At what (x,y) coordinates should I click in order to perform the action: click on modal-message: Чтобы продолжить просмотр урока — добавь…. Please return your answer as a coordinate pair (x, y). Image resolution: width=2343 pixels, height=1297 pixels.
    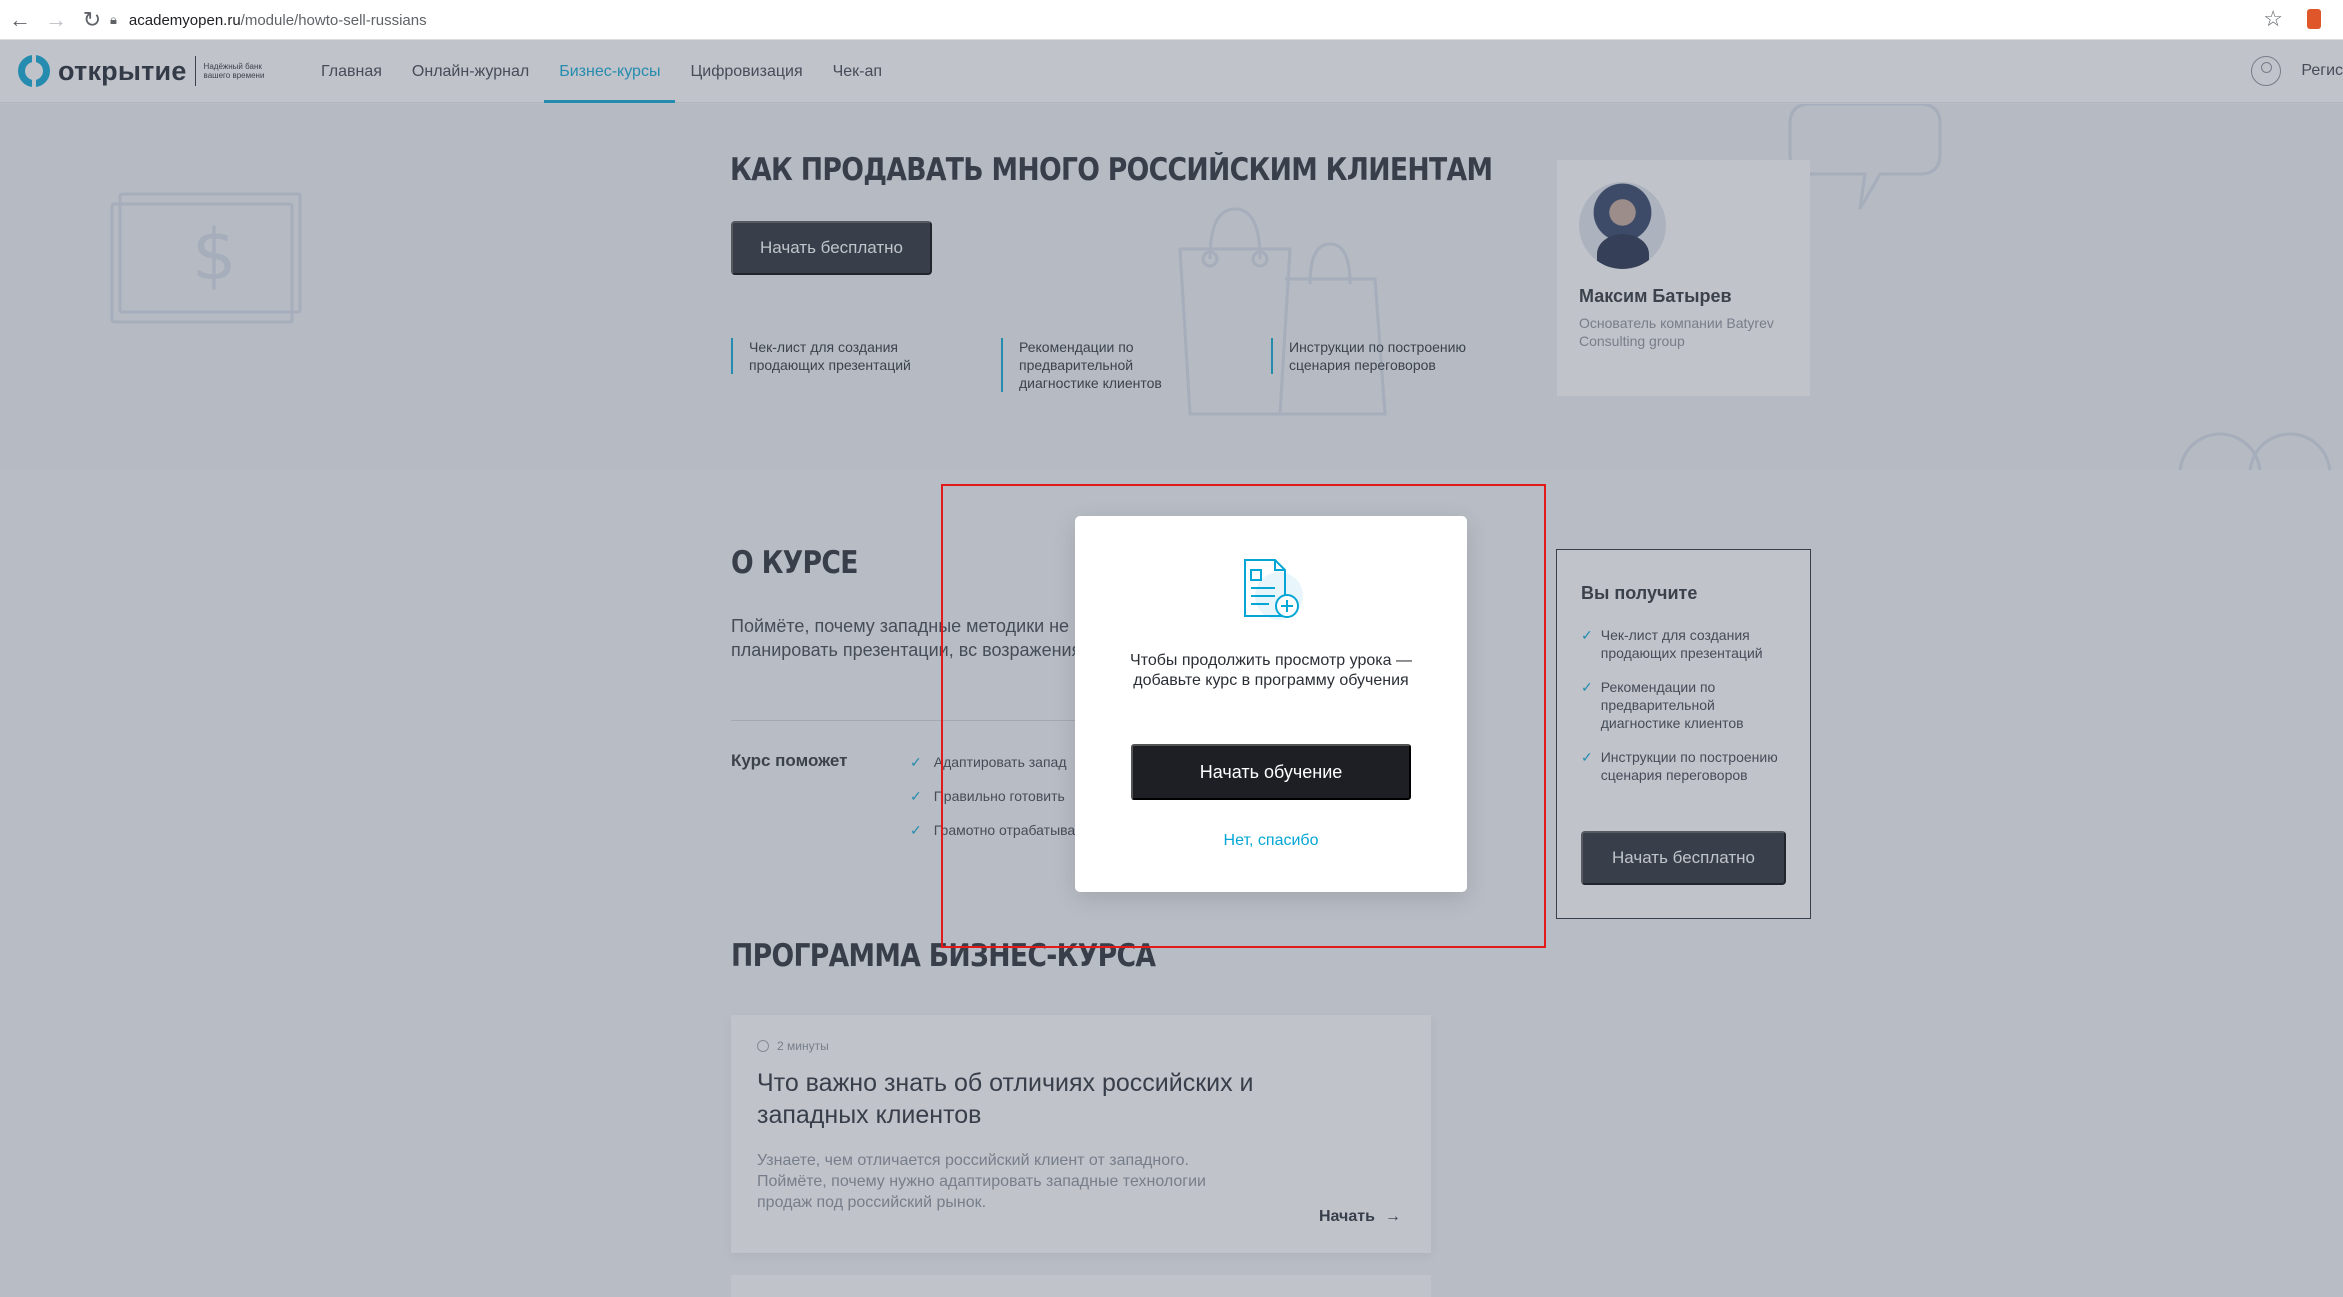
    Looking at the image, I should click on (1271, 670).